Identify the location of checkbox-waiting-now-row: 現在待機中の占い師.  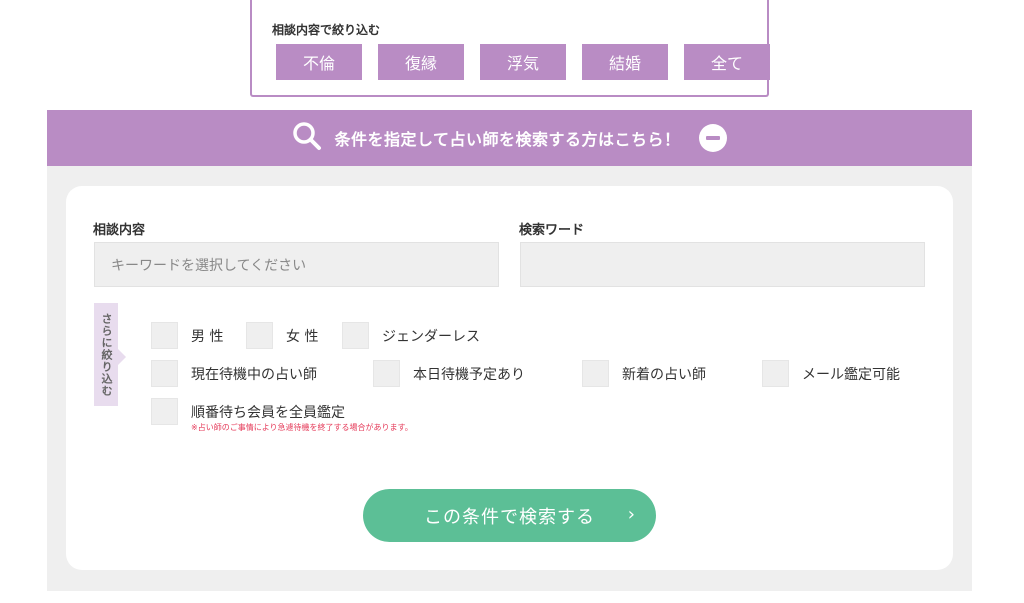
(234, 373).